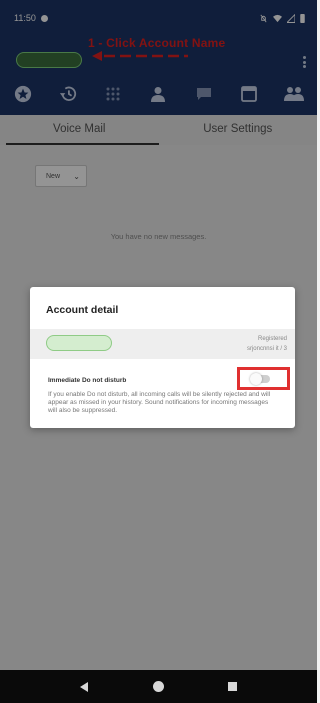  I want to click on account-status: Registered srjoncnnsi it / 3, so click(267, 344).